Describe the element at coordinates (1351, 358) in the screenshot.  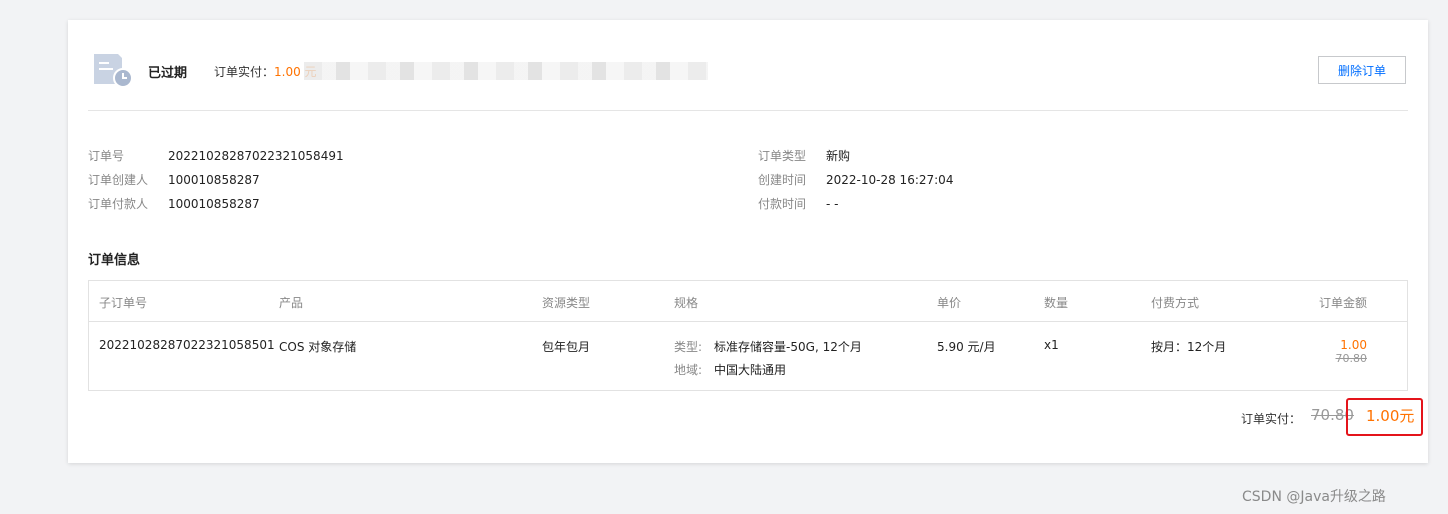
I see `td-original-amount: 70.80` at that location.